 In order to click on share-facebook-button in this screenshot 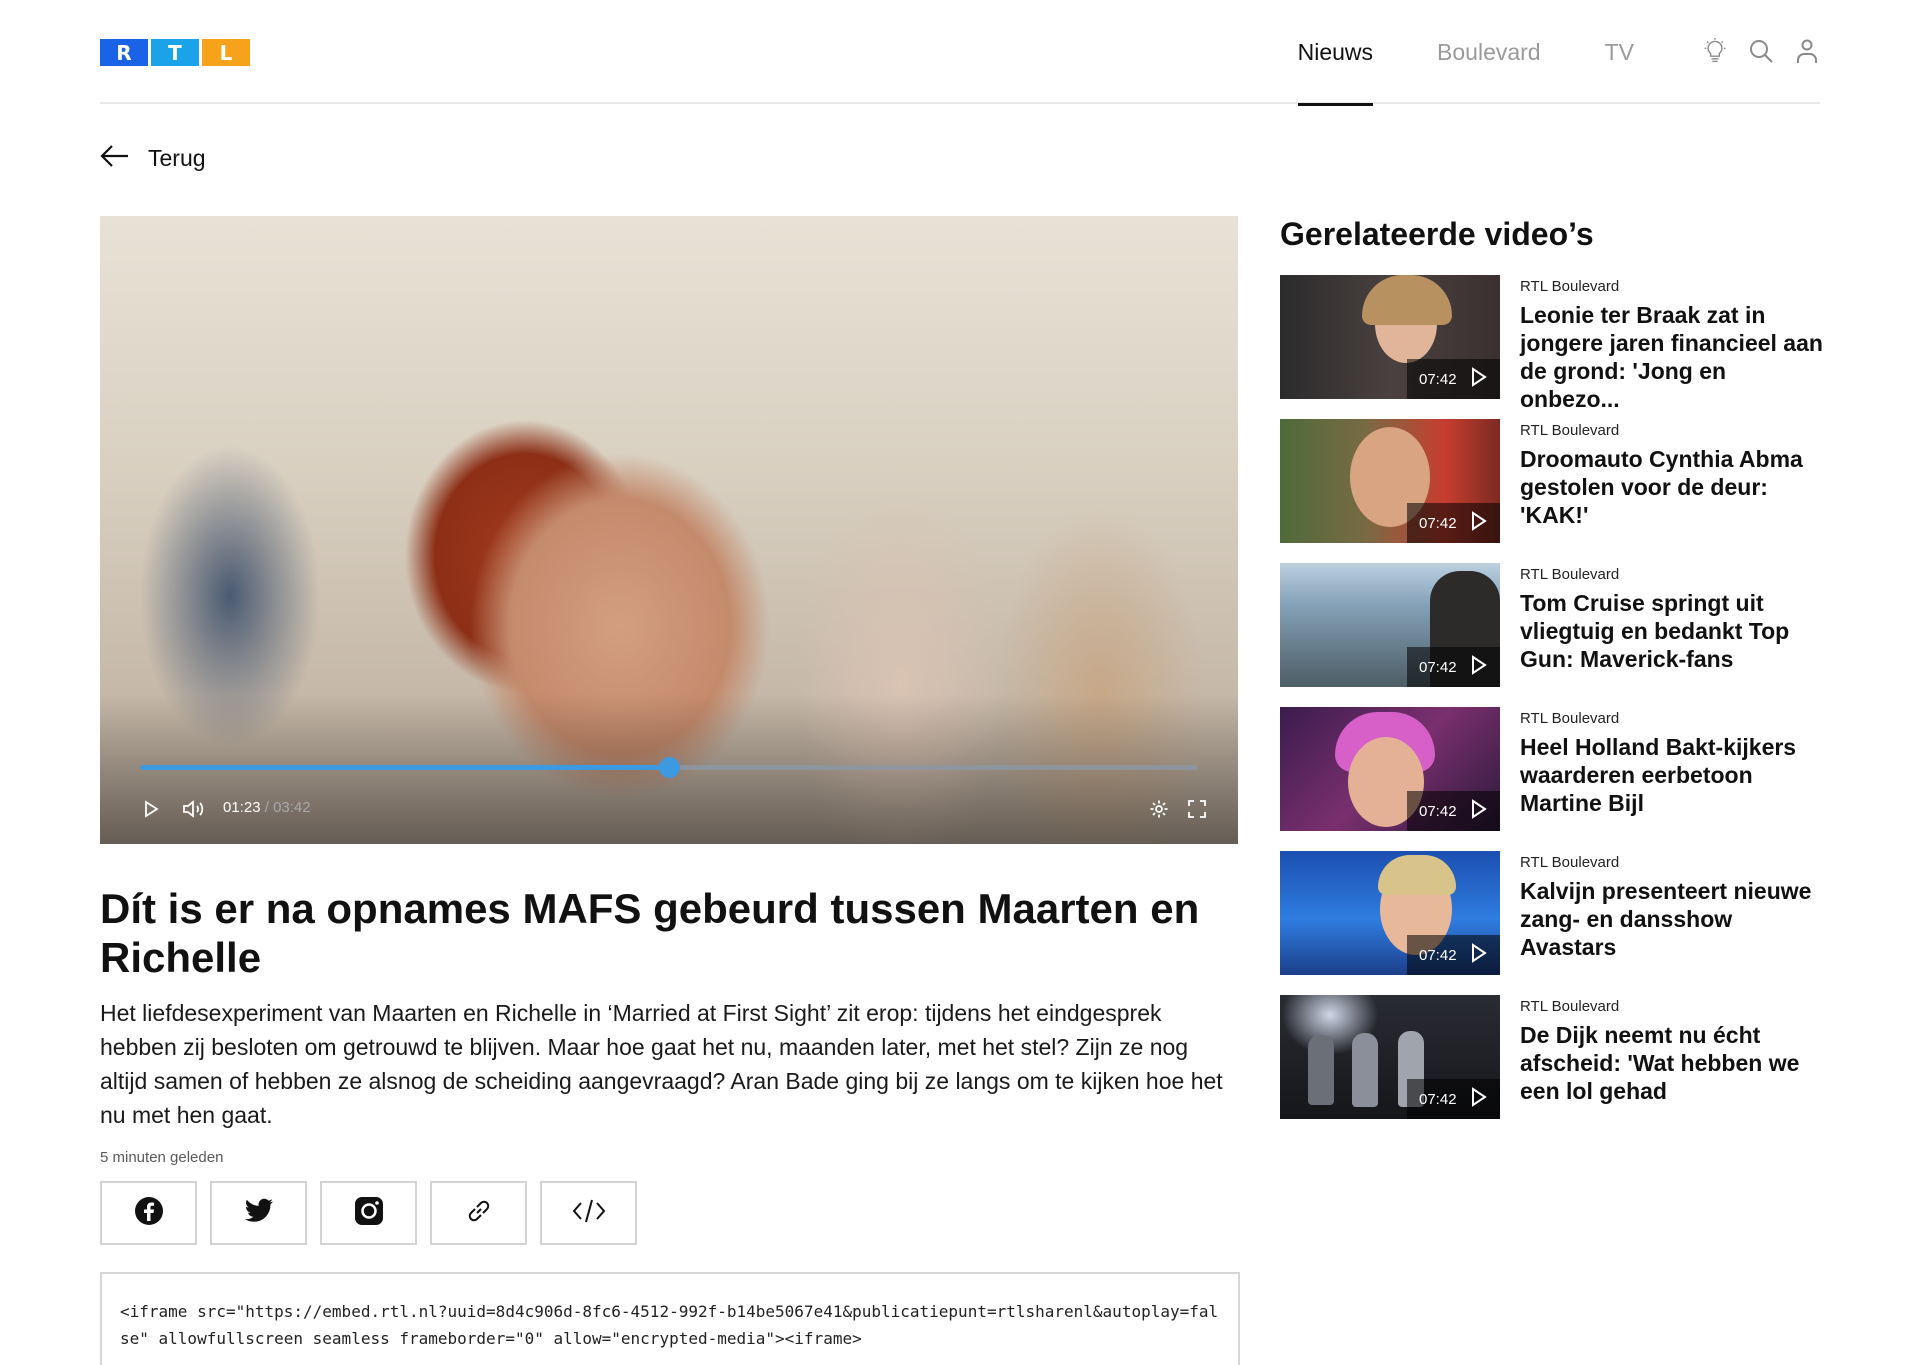, I will do `click(148, 1213)`.